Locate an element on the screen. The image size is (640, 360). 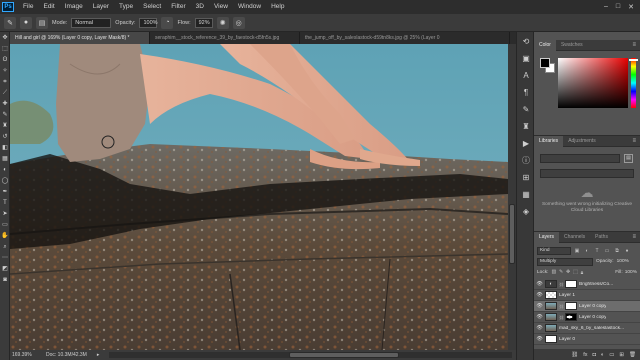
type-tool-icon: T is located at coordinates (5, 203).